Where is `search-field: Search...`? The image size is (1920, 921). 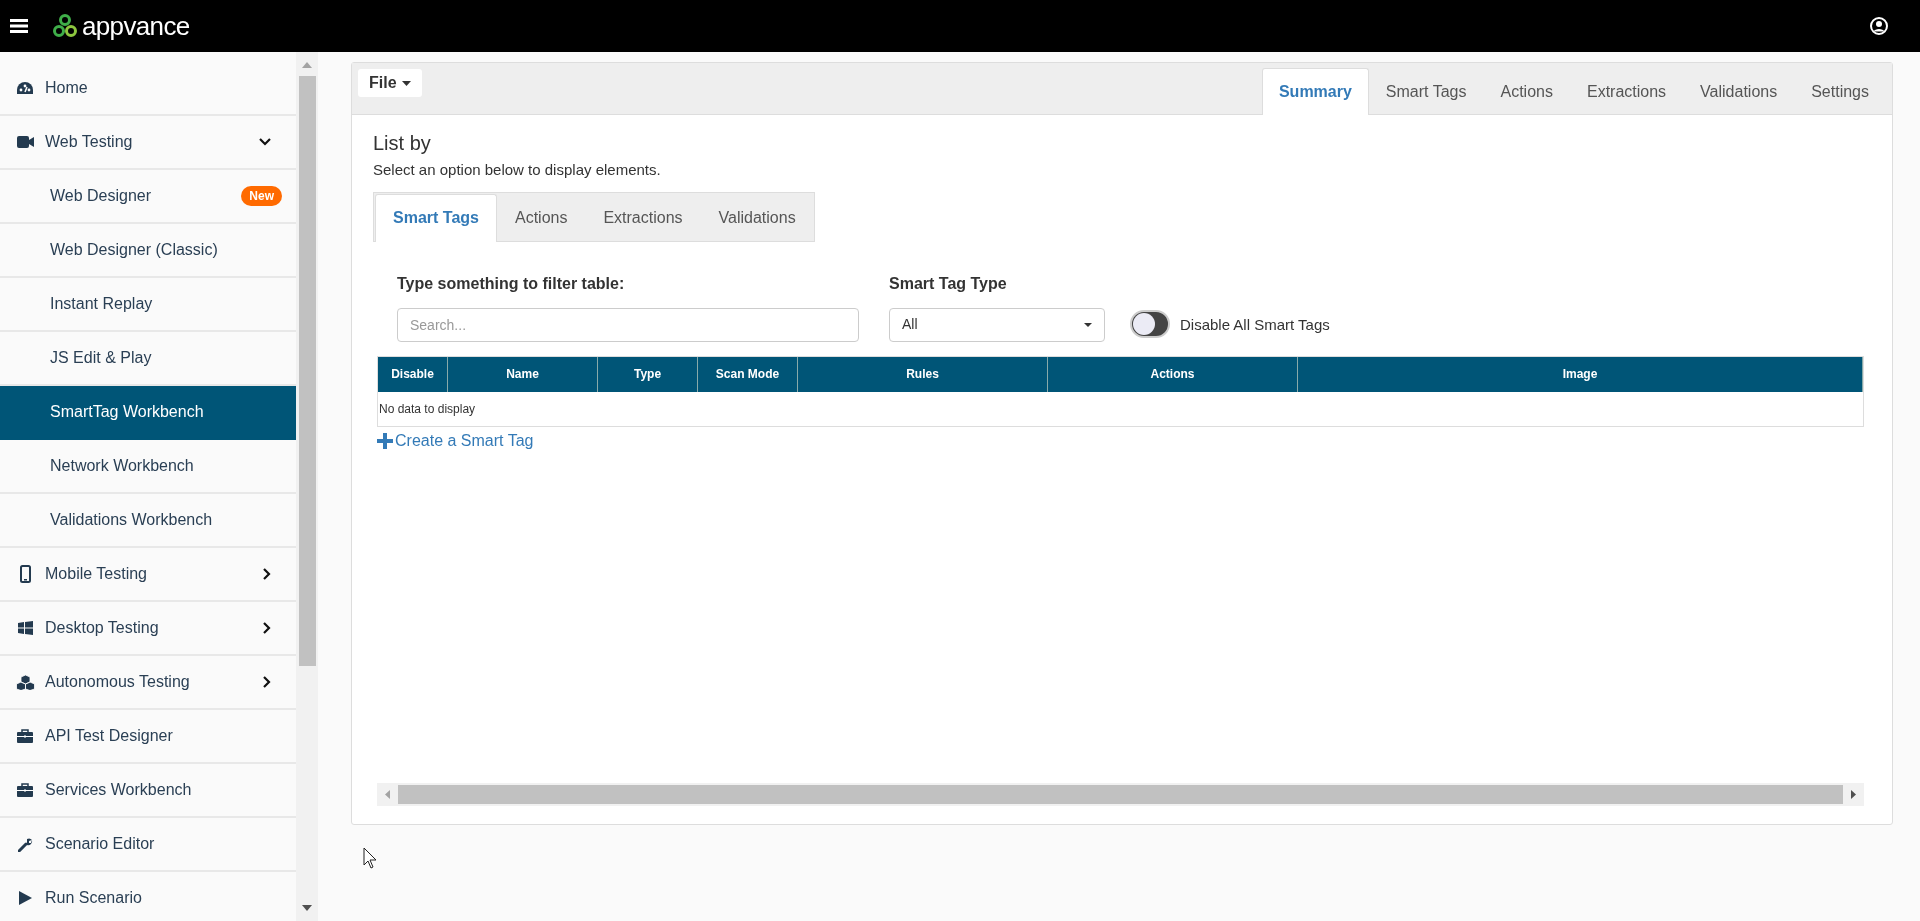
search-field: Search... is located at coordinates (628, 324).